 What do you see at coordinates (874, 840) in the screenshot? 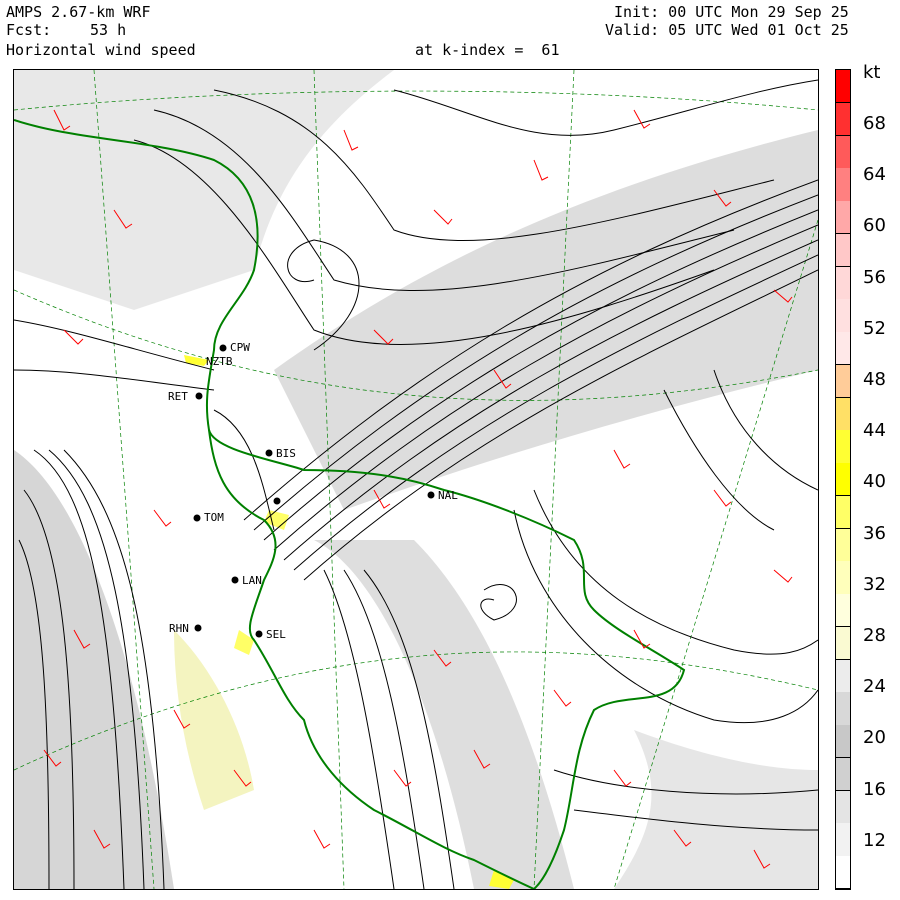
I see `colorbar-tick-label: 12` at bounding box center [874, 840].